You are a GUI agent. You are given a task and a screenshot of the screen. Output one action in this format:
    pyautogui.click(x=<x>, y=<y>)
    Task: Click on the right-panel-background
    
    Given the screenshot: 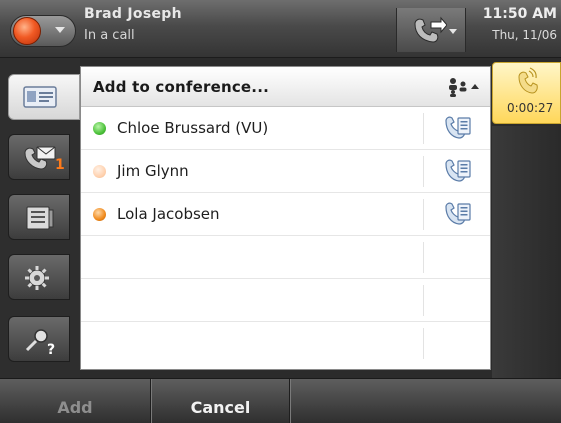 What is the action you would take?
    pyautogui.click(x=526, y=252)
    